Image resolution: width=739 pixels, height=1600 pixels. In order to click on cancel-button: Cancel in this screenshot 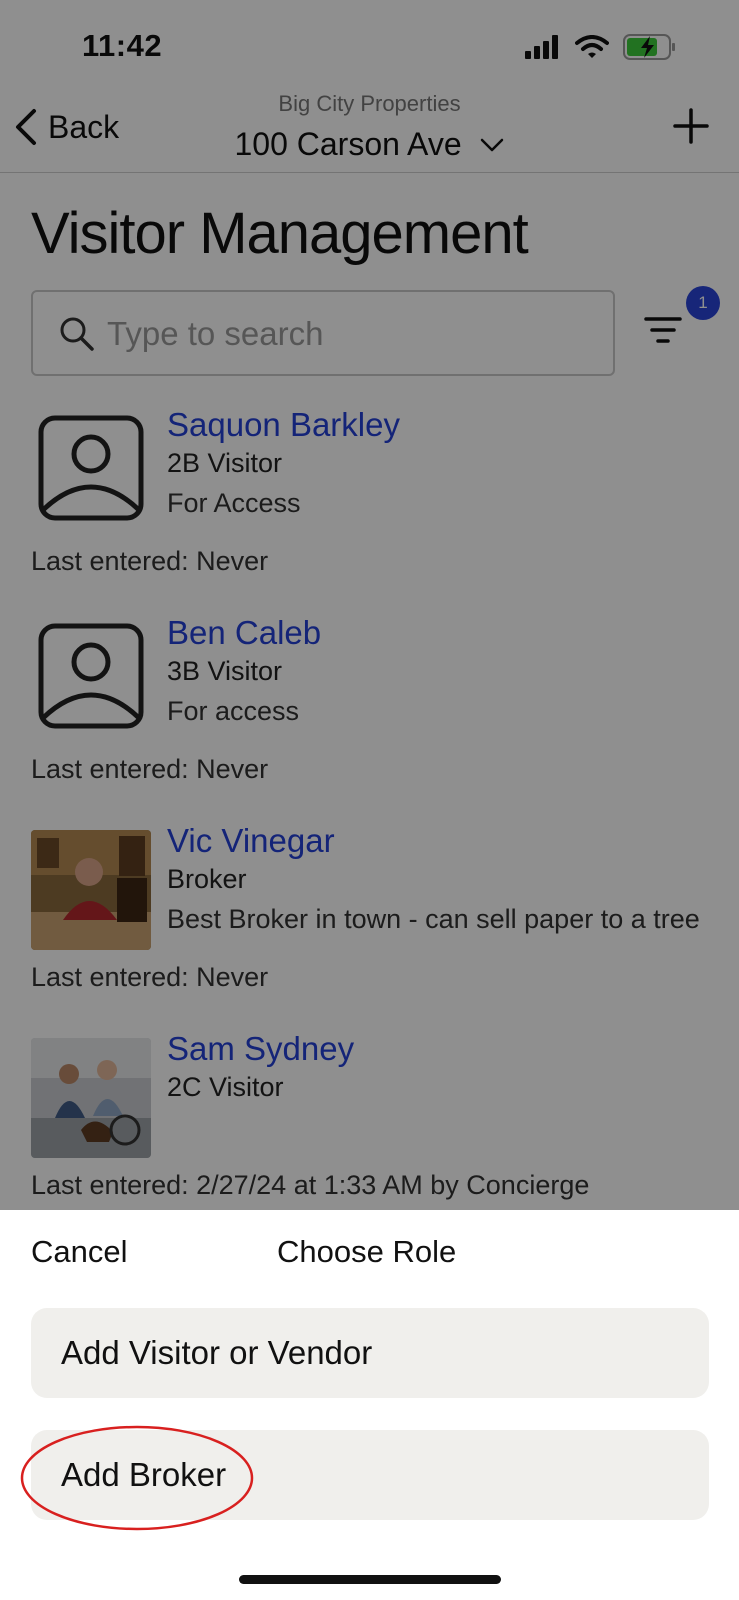, I will do `click(79, 1252)`.